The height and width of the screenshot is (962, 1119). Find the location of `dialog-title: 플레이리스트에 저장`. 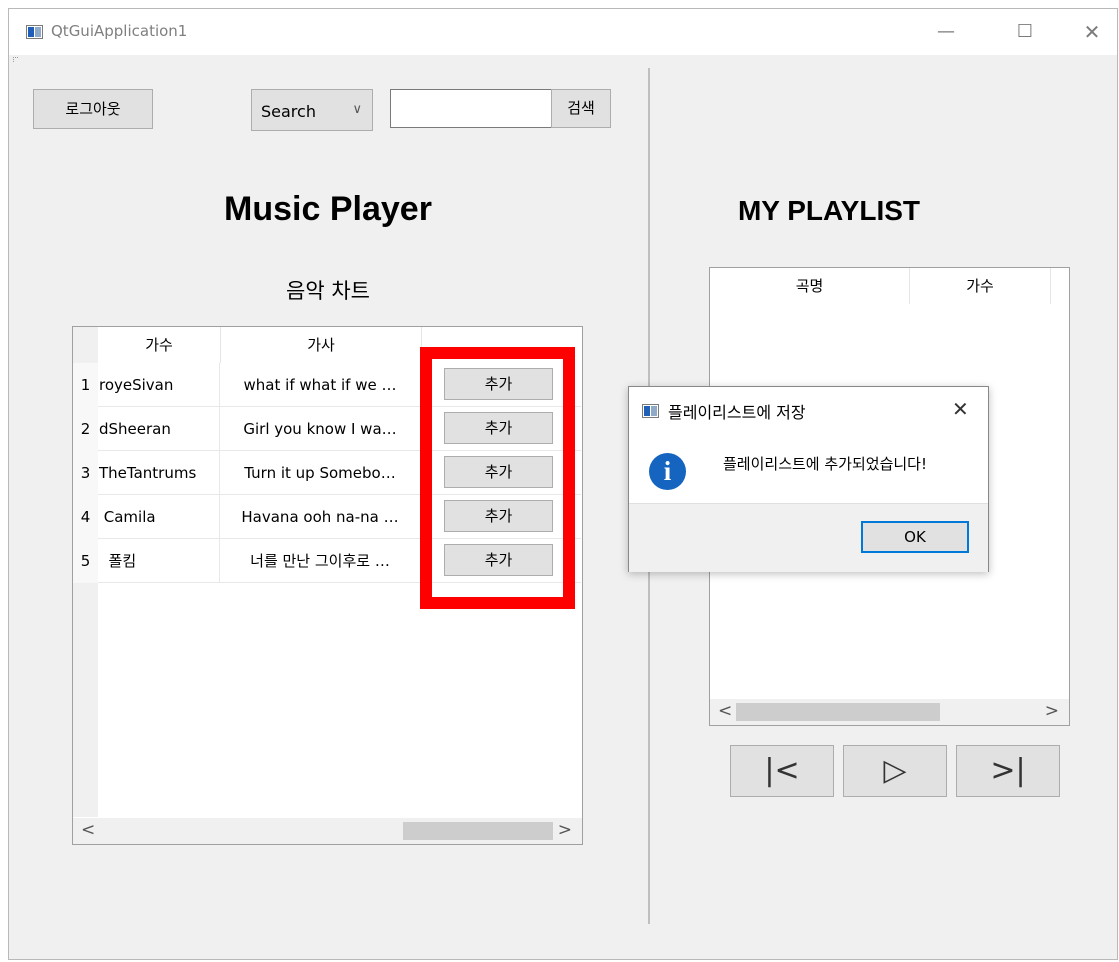

dialog-title: 플레이리스트에 저장 is located at coordinates (737, 412).